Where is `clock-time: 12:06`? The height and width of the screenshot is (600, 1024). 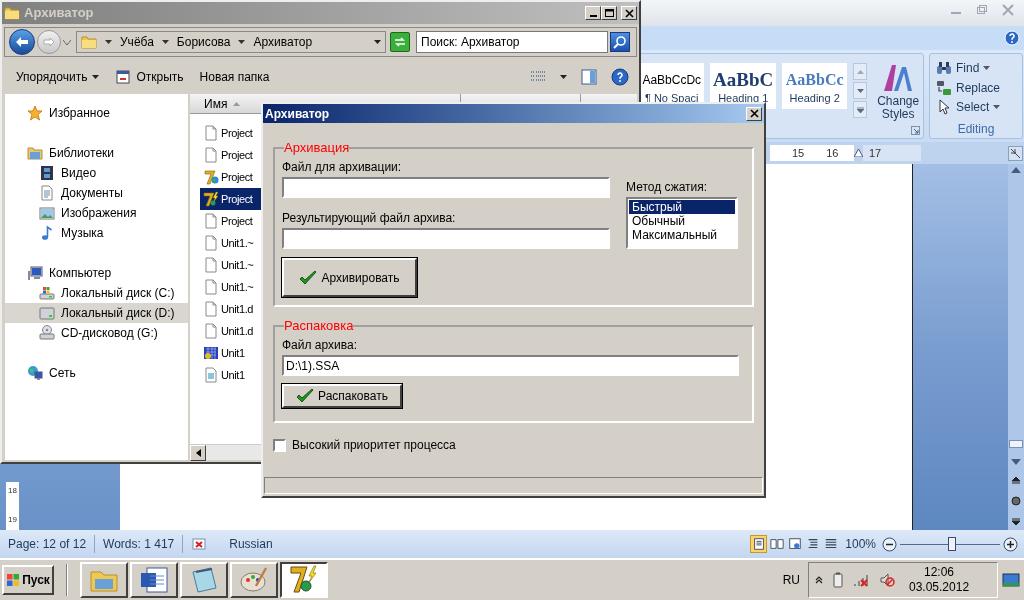 clock-time: 12:06 is located at coordinates (939, 572).